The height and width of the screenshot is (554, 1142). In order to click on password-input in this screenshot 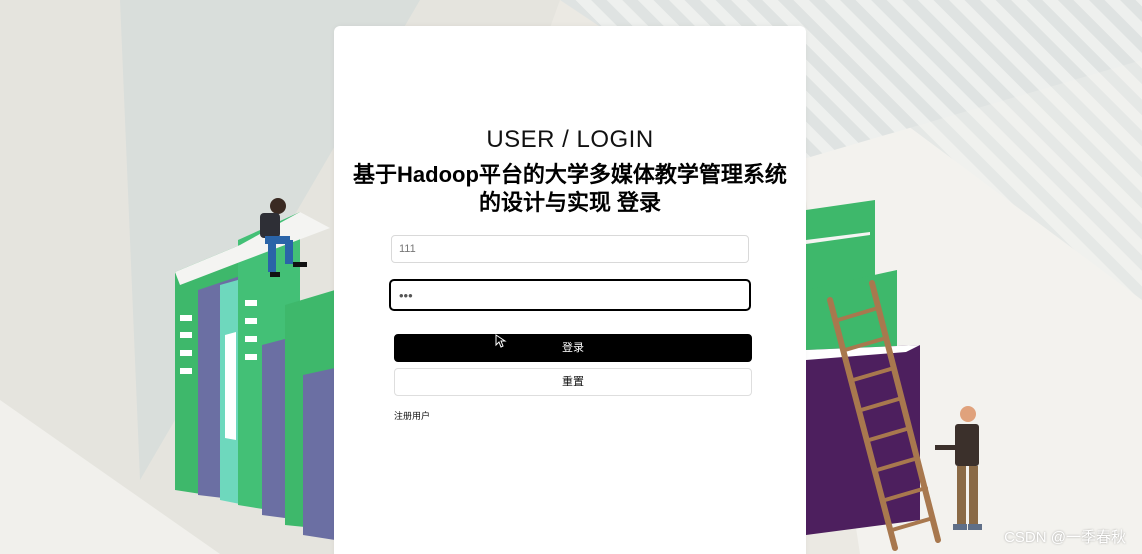, I will do `click(570, 295)`.